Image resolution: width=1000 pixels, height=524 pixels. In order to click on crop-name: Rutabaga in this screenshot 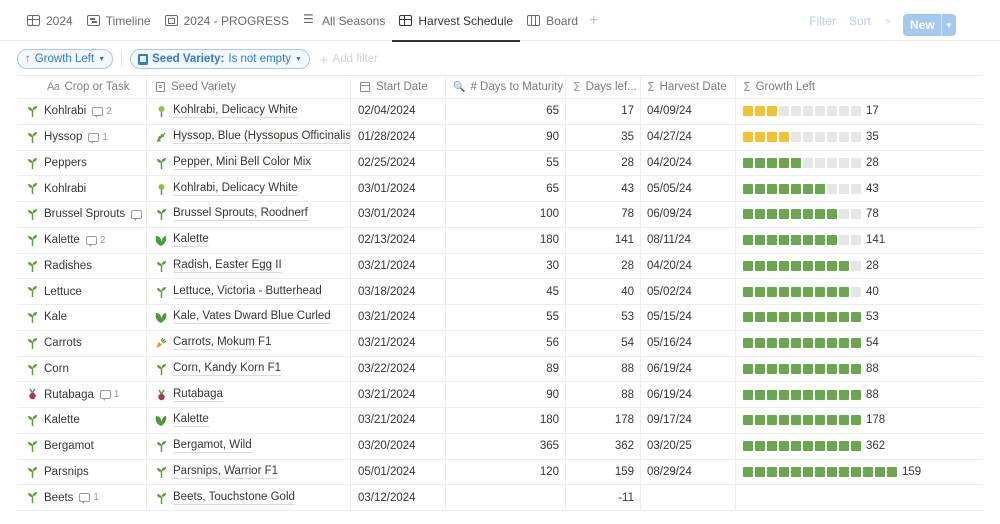, I will do `click(69, 395)`.